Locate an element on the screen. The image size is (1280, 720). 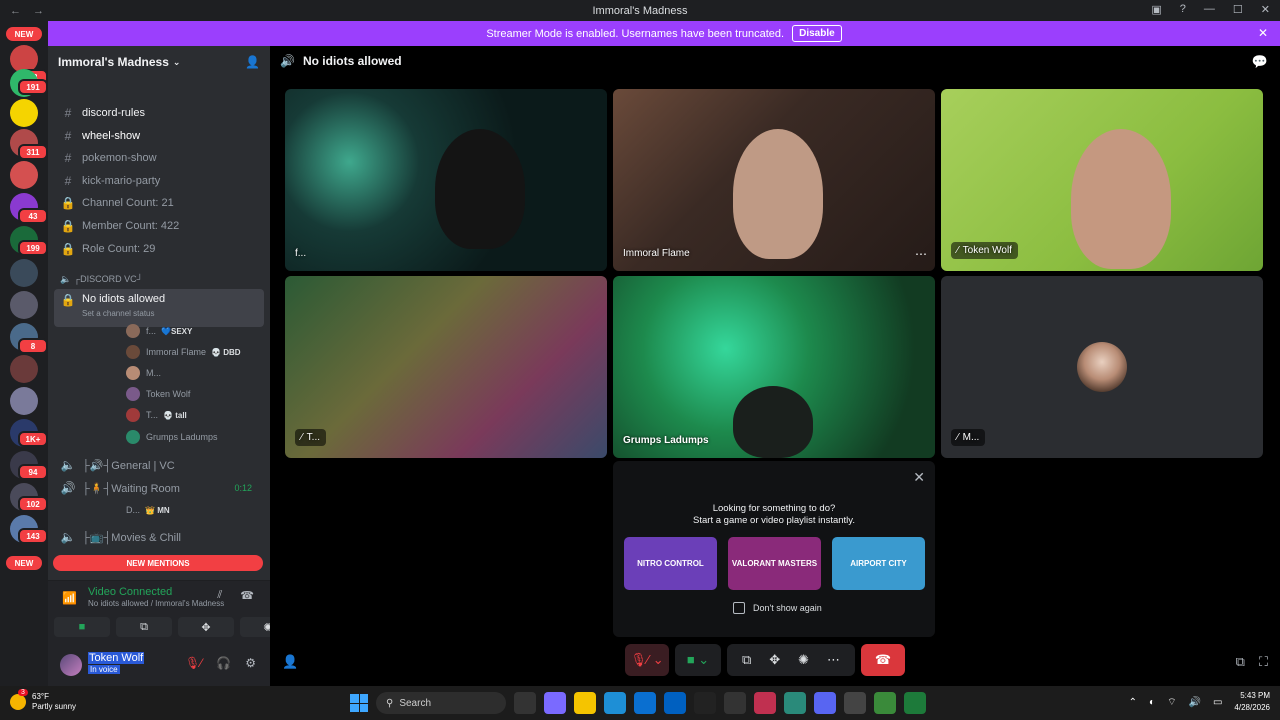
outlook-icon is located at coordinates (675, 703).